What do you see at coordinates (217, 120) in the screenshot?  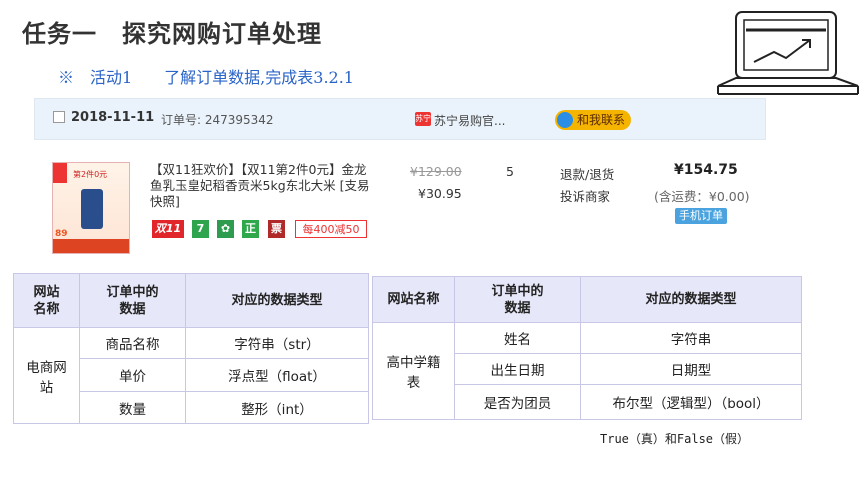 I see `order-number: 订单号: 247395342` at bounding box center [217, 120].